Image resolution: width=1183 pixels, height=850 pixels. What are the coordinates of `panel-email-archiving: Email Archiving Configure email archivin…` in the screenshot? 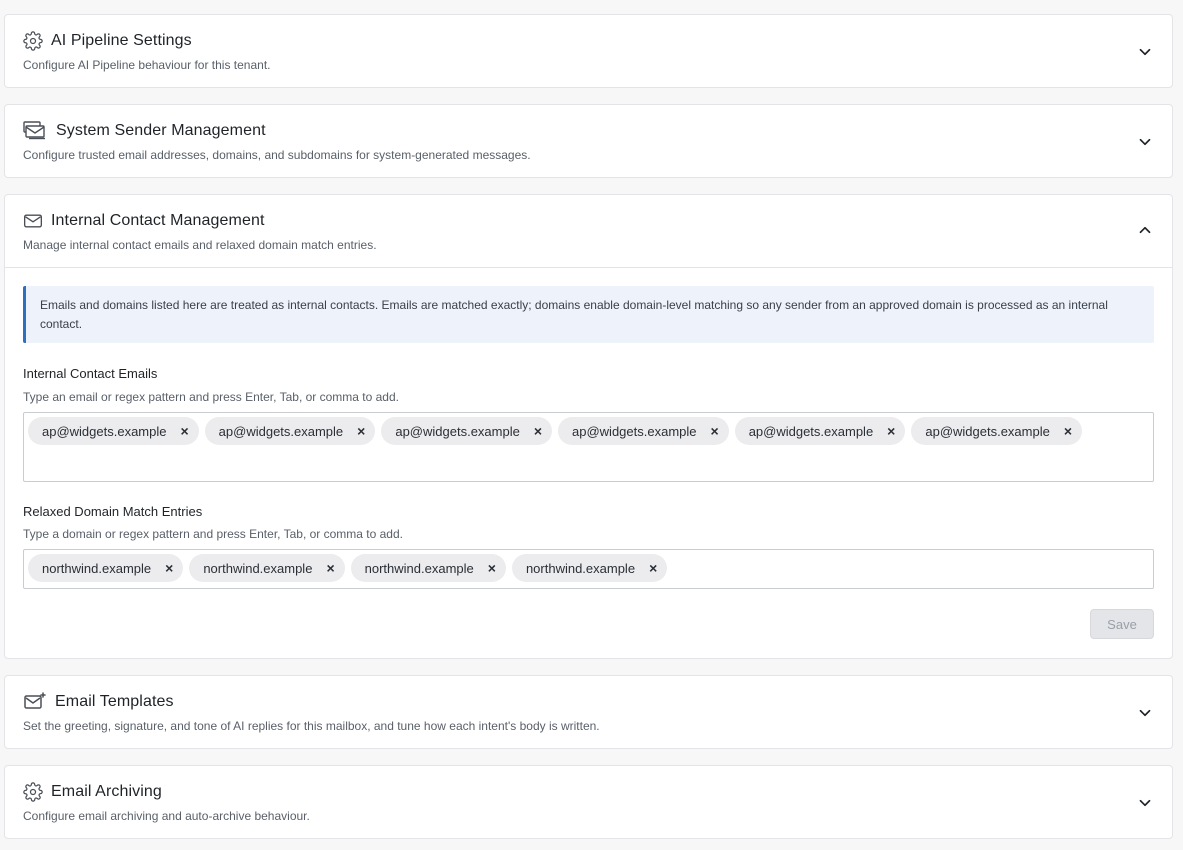 It's located at (588, 802).